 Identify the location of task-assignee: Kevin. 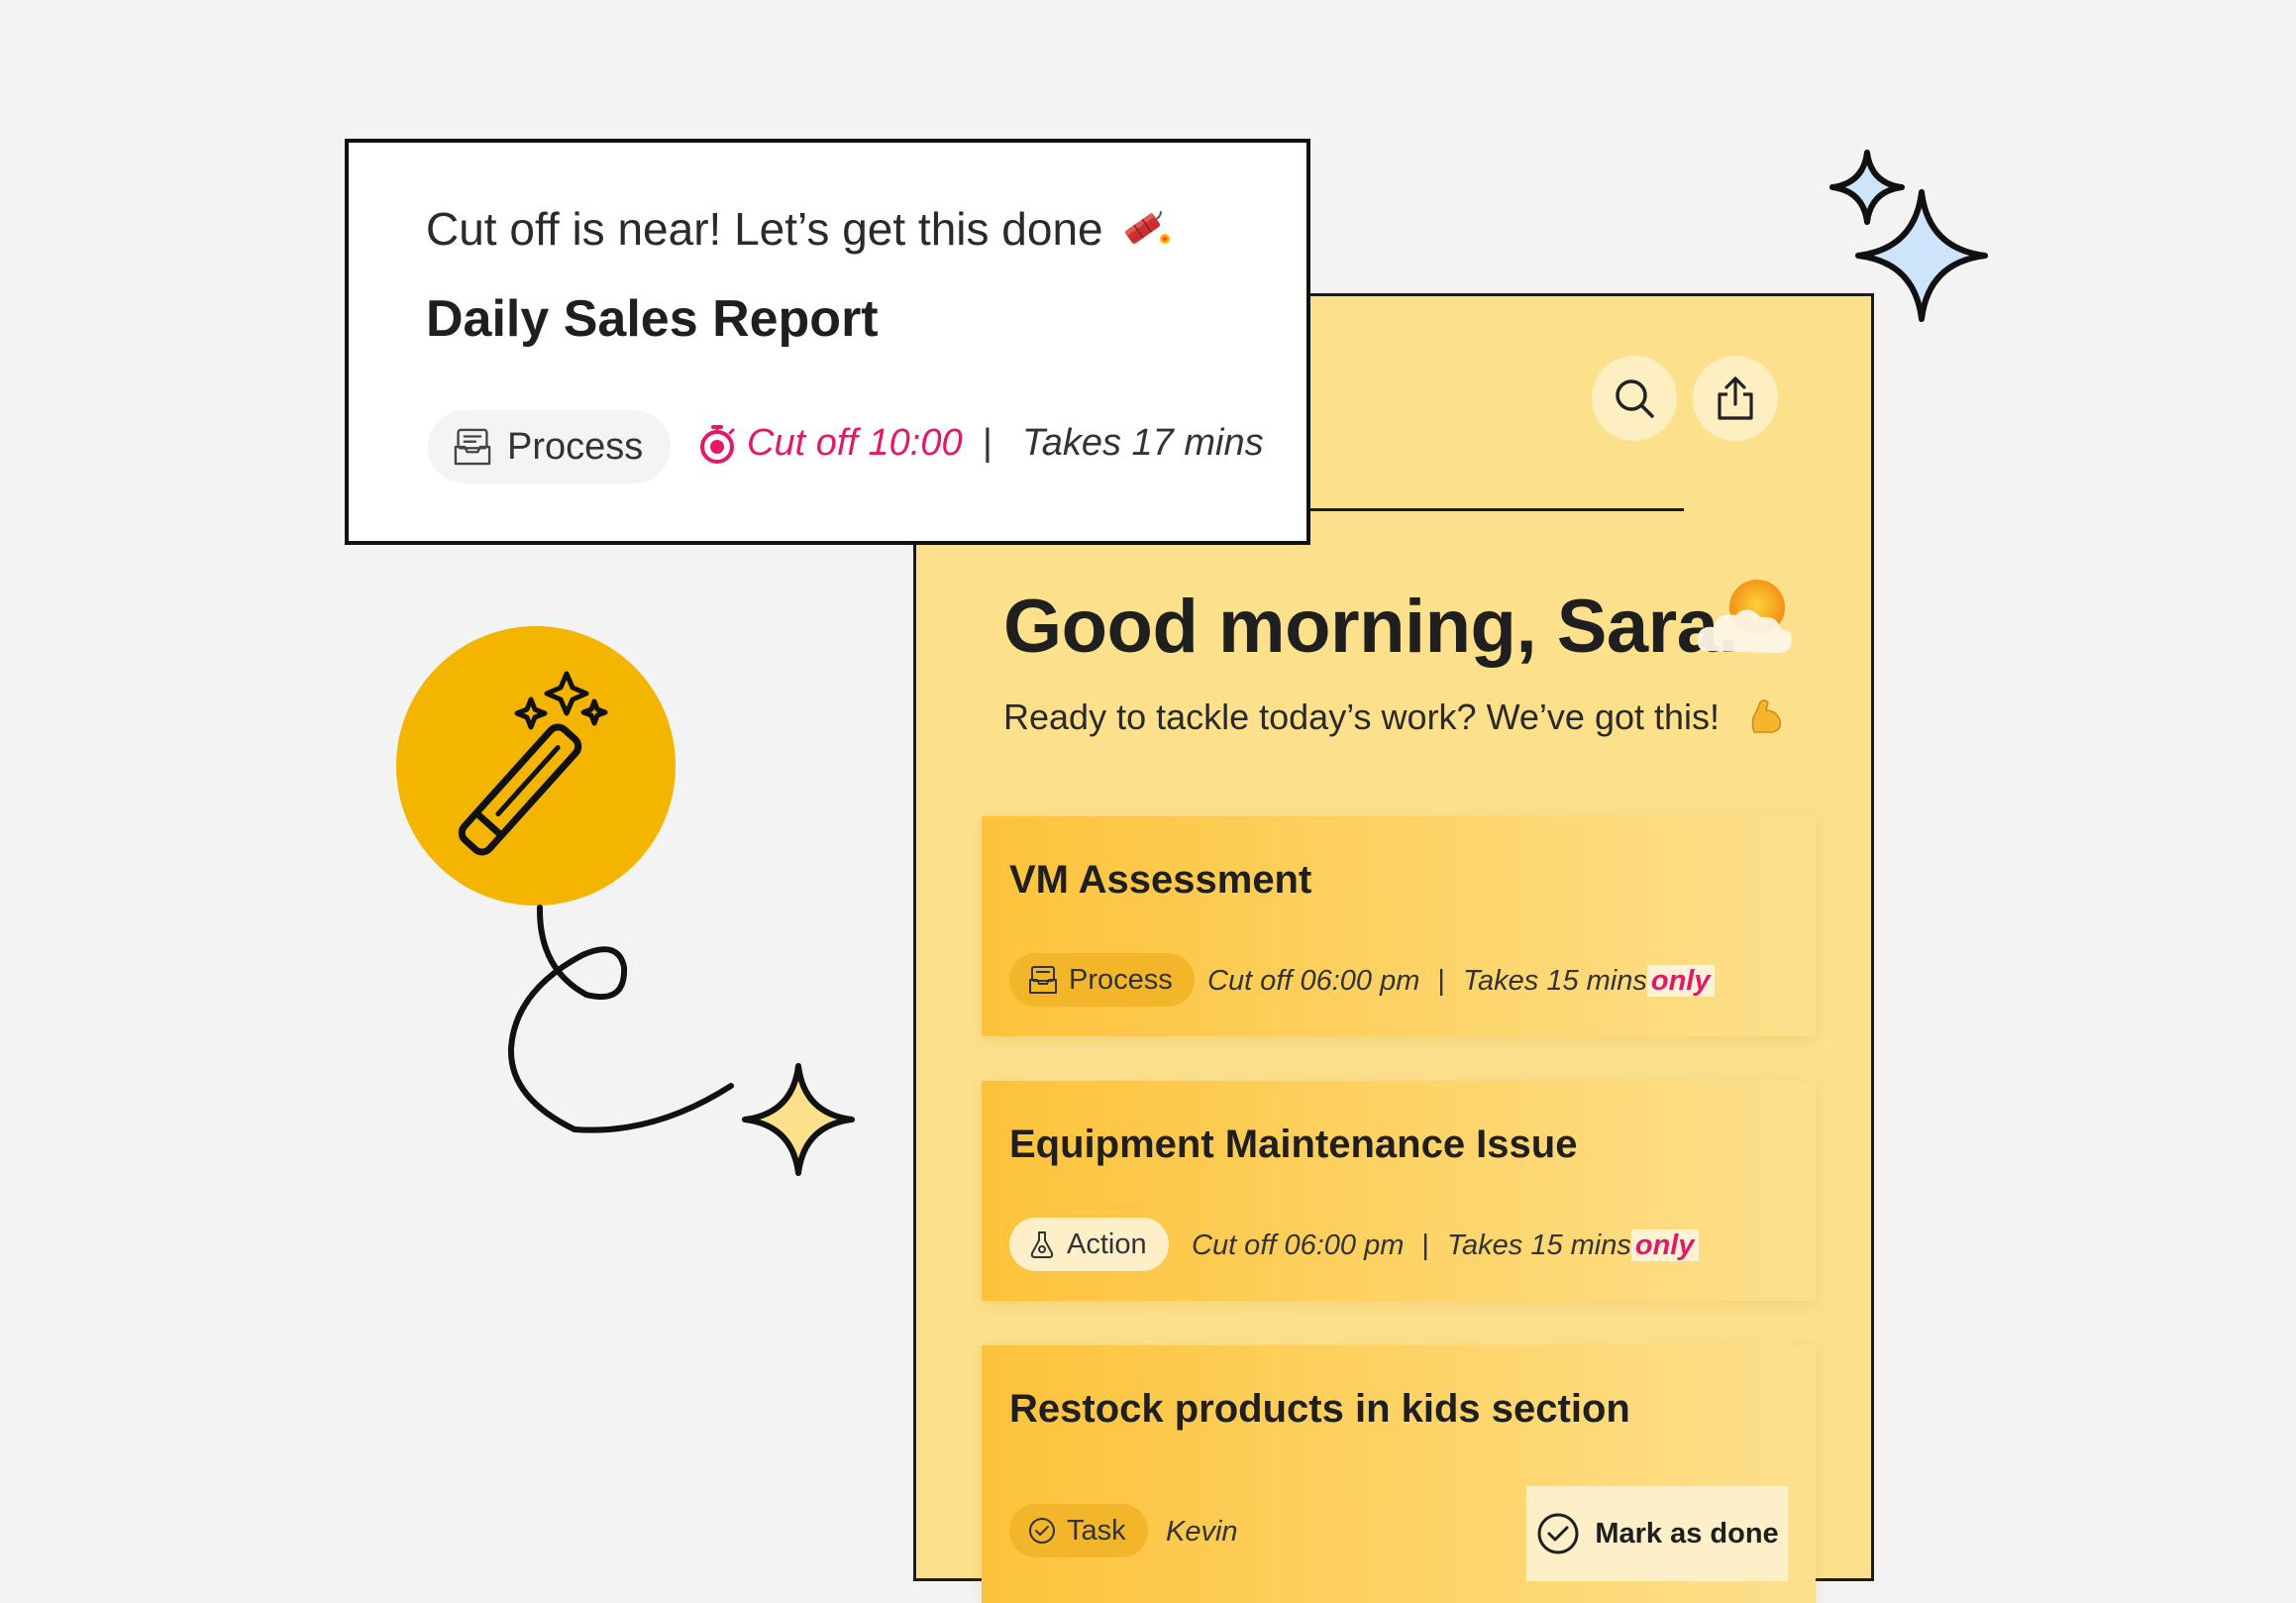
(1202, 1532).